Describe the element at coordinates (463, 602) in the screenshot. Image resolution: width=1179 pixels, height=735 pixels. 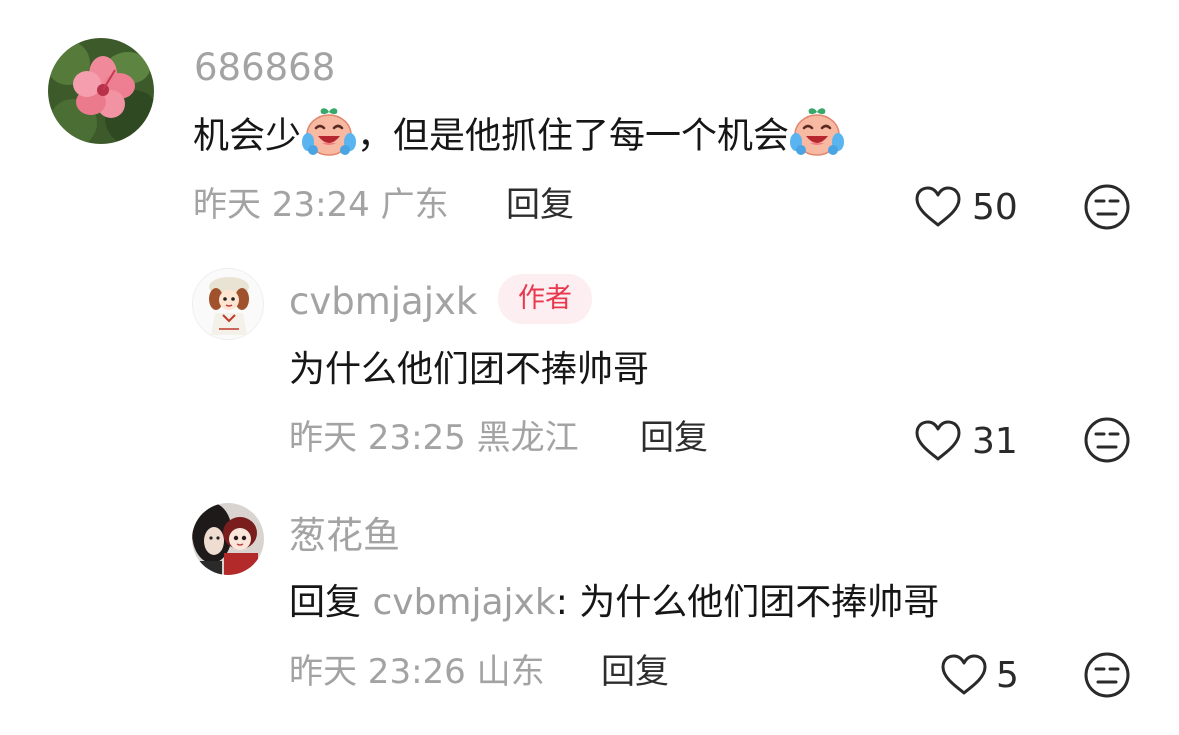
I see `reply-target-username: cvbmjajxk` at that location.